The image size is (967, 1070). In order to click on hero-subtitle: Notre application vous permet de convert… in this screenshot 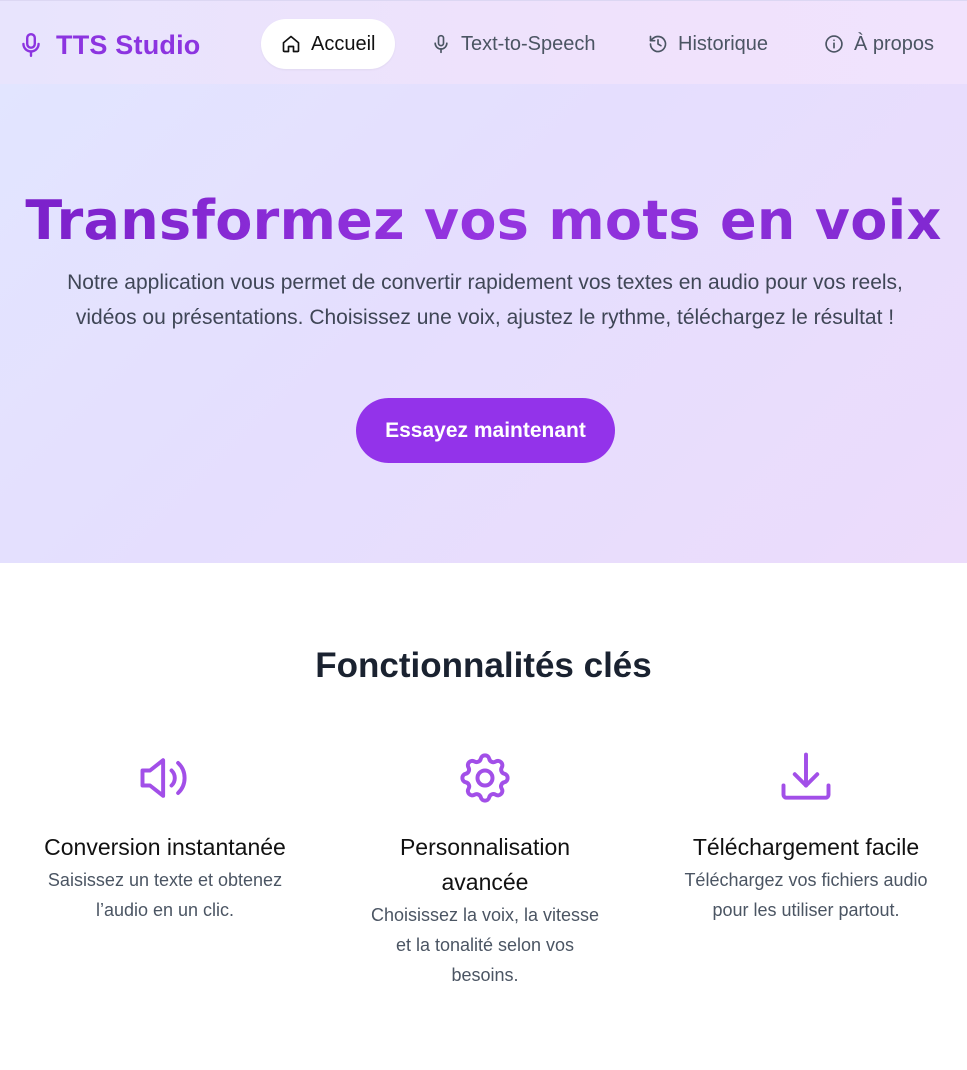, I will do `click(485, 300)`.